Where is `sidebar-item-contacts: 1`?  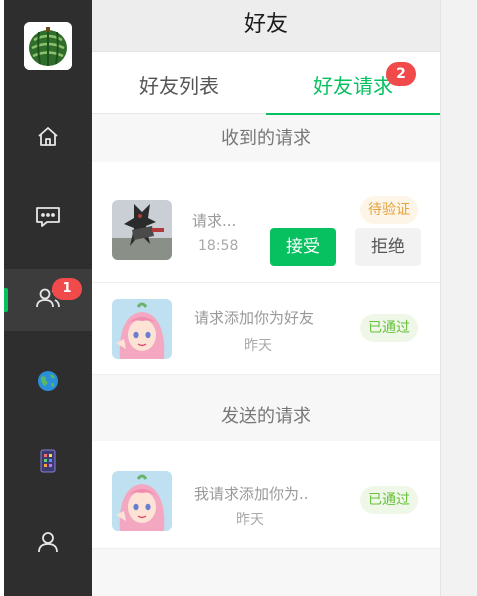 sidebar-item-contacts: 1 is located at coordinates (48, 300).